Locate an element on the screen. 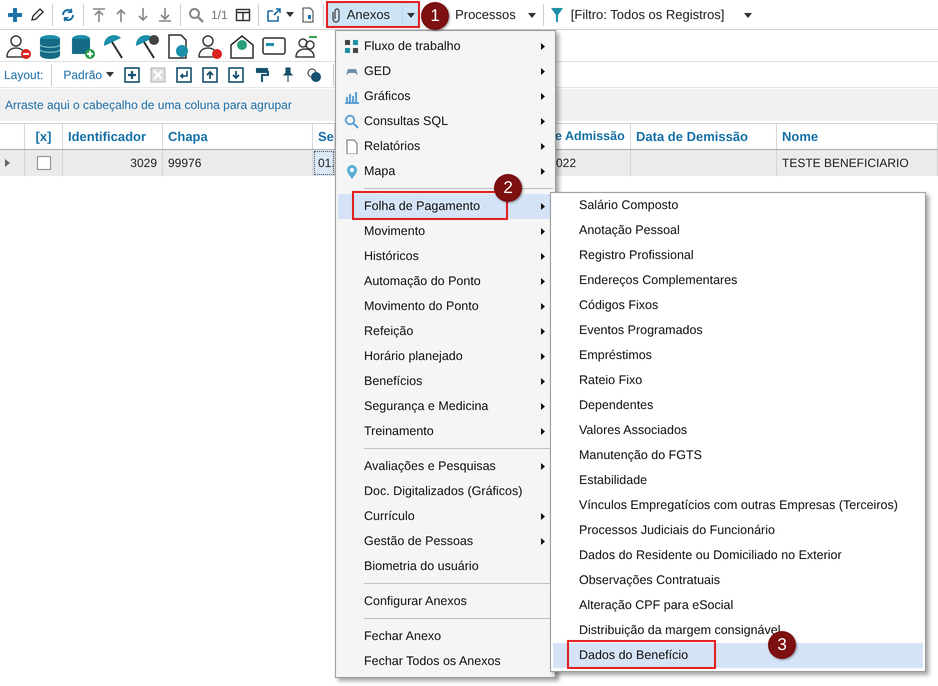 This screenshot has width=938, height=686. menu-item: Gestão de Pessoas is located at coordinates (445, 541).